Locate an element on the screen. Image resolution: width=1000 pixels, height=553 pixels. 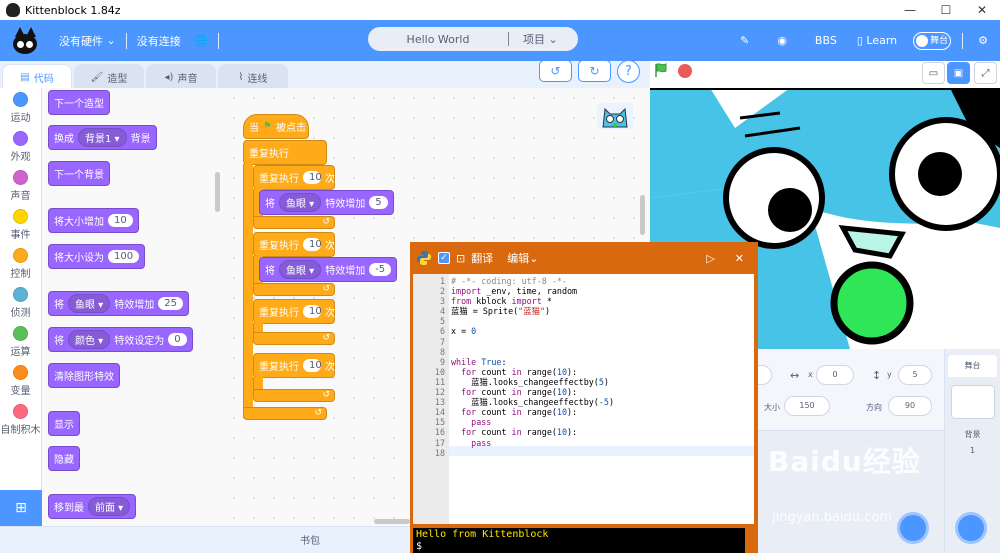
console-prompt: $ is located at coordinates (419, 546).